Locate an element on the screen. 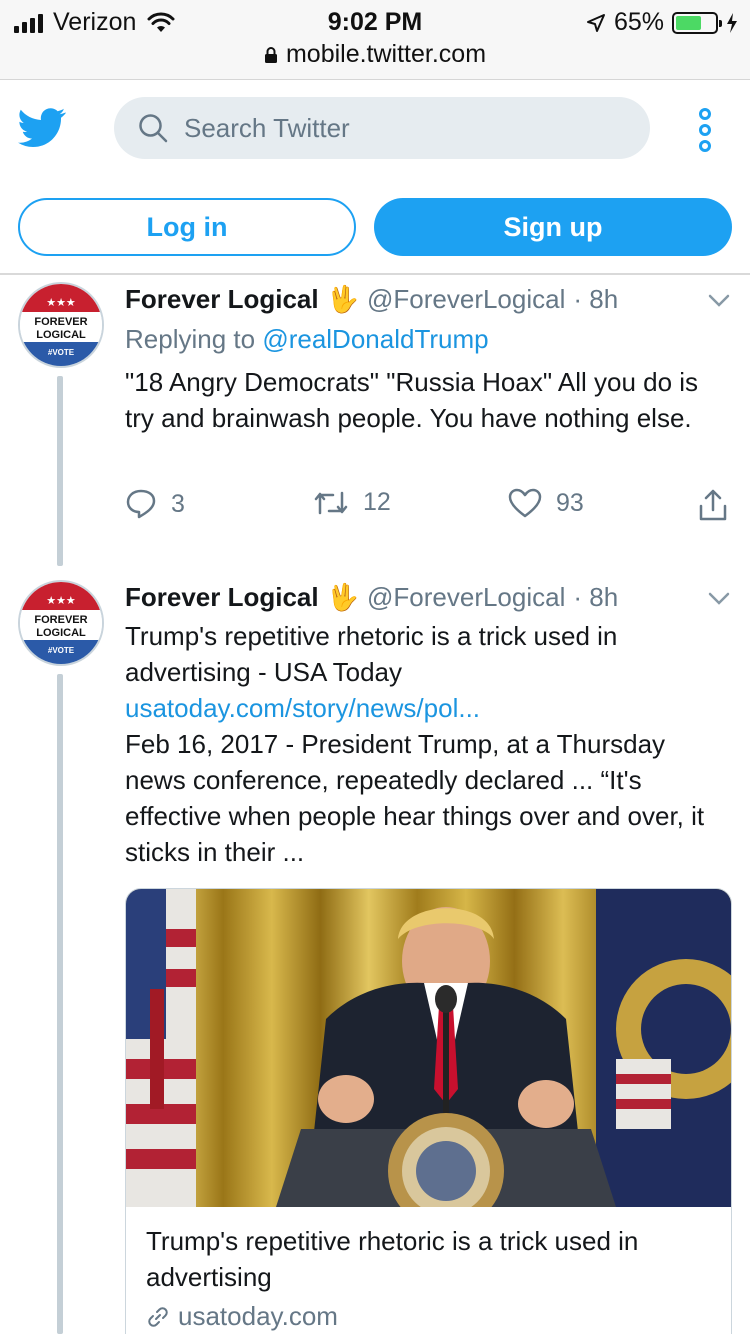 The height and width of the screenshot is (1334, 750). reply-button: 3 is located at coordinates (155, 504).